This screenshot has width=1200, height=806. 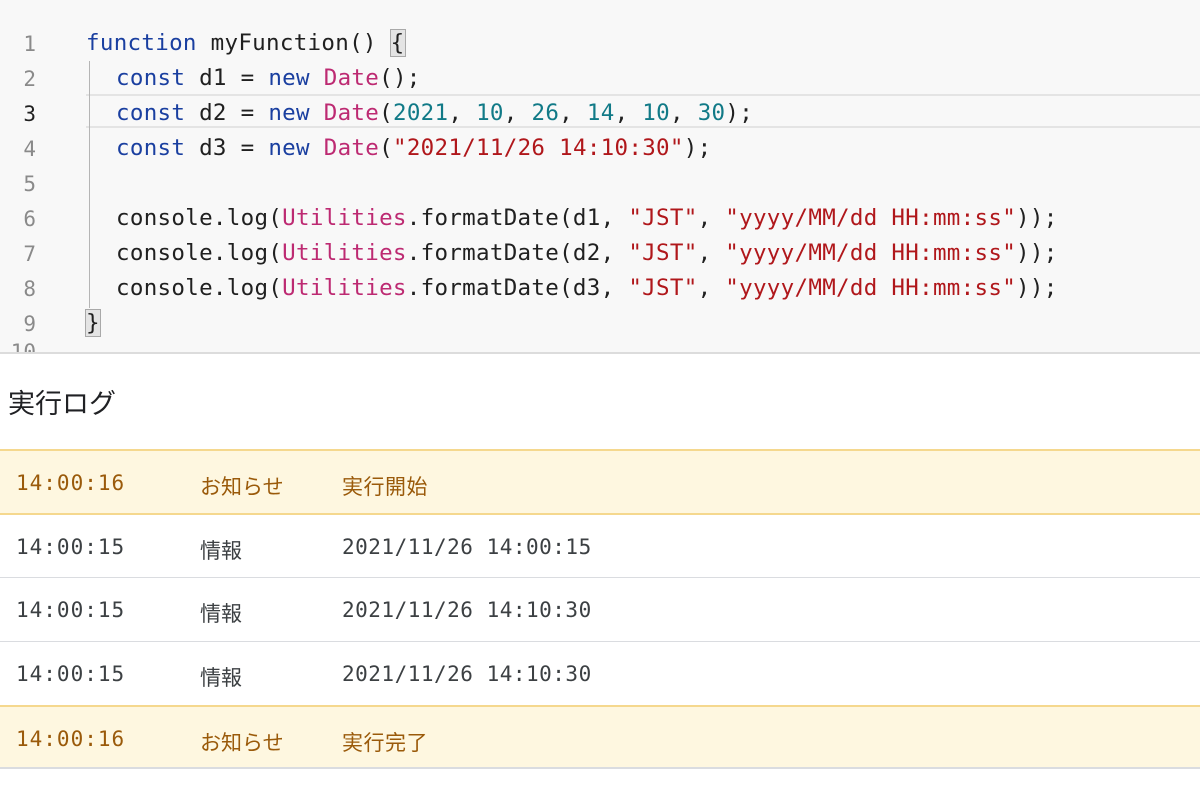 What do you see at coordinates (18, 219) in the screenshot?
I see `line-number: 6` at bounding box center [18, 219].